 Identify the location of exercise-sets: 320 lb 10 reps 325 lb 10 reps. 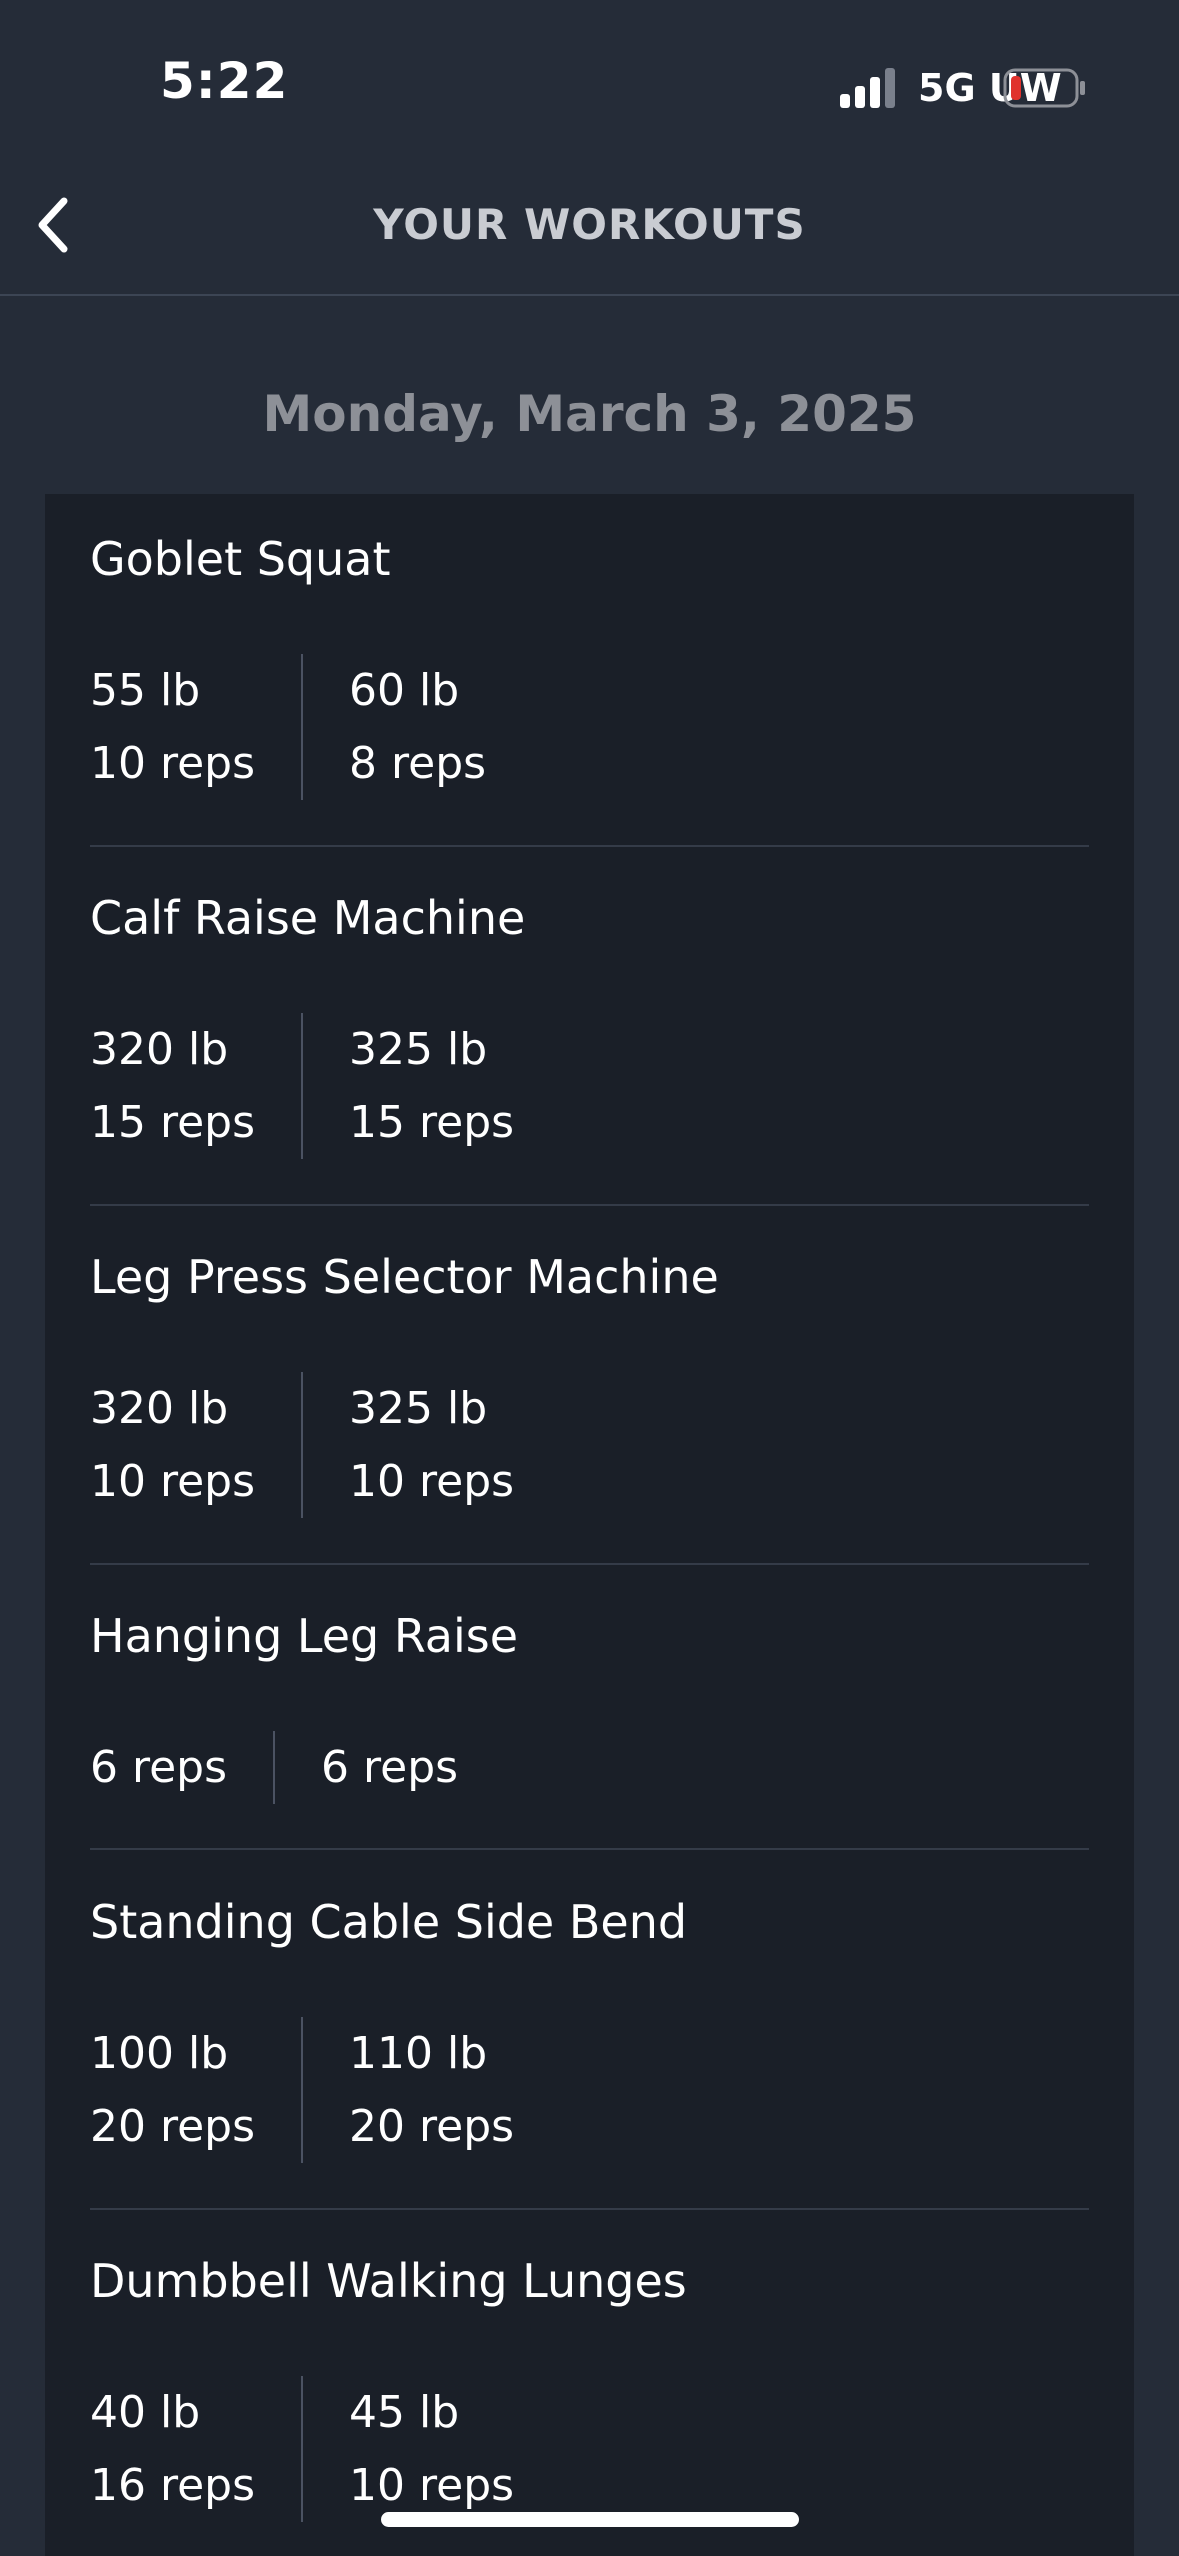
(302, 1445).